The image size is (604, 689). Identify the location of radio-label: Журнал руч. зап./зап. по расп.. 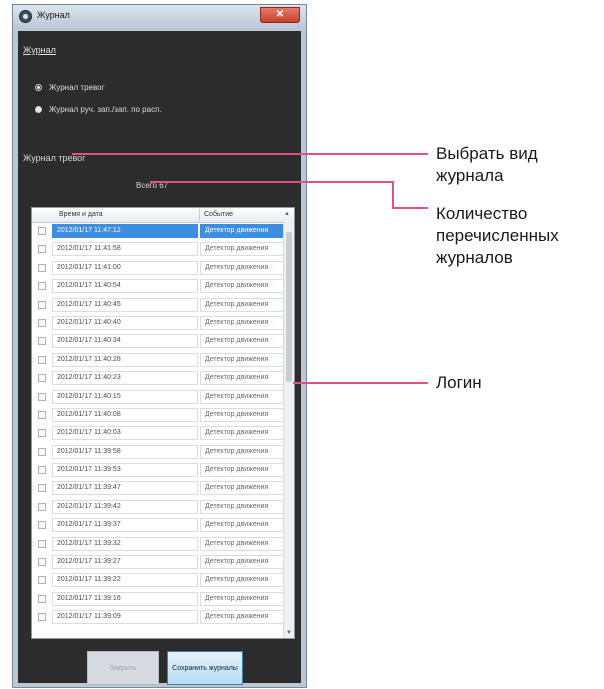
(105, 109).